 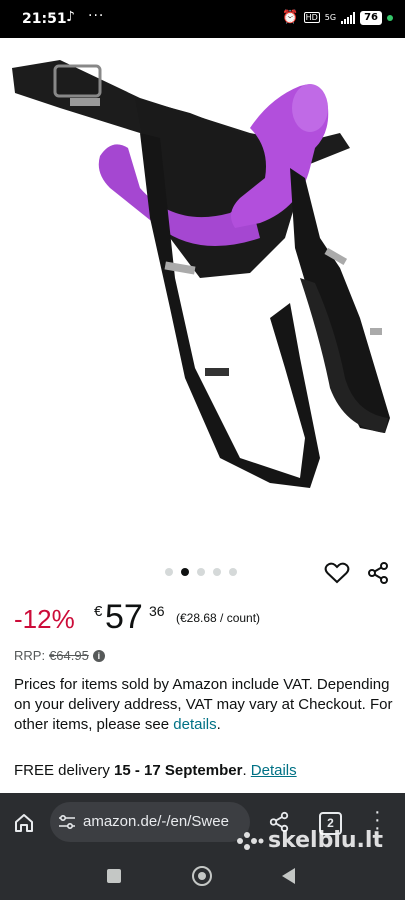 I want to click on info-icon: i, so click(x=98, y=655).